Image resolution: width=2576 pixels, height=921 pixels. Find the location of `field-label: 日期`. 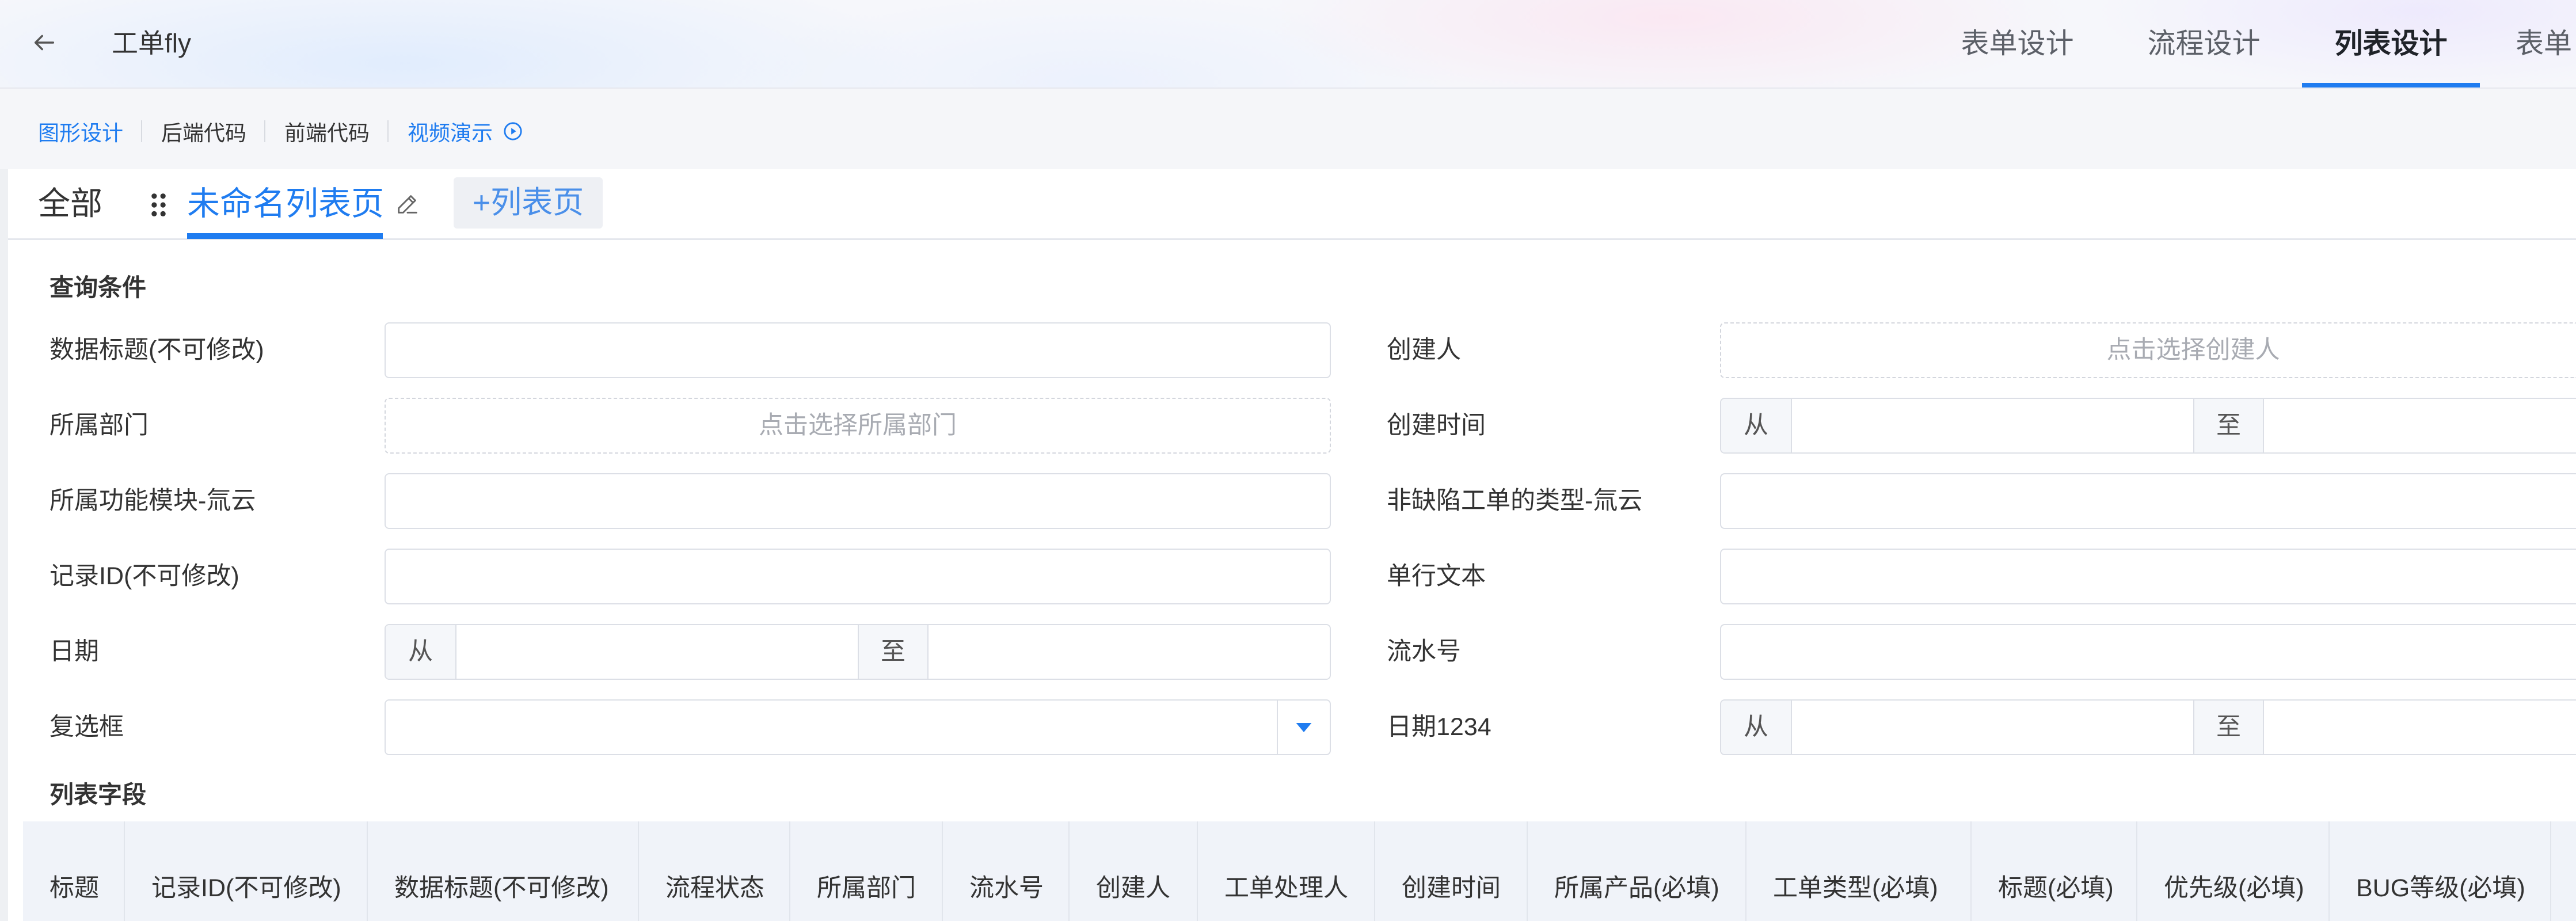

field-label: 日期 is located at coordinates (75, 652).